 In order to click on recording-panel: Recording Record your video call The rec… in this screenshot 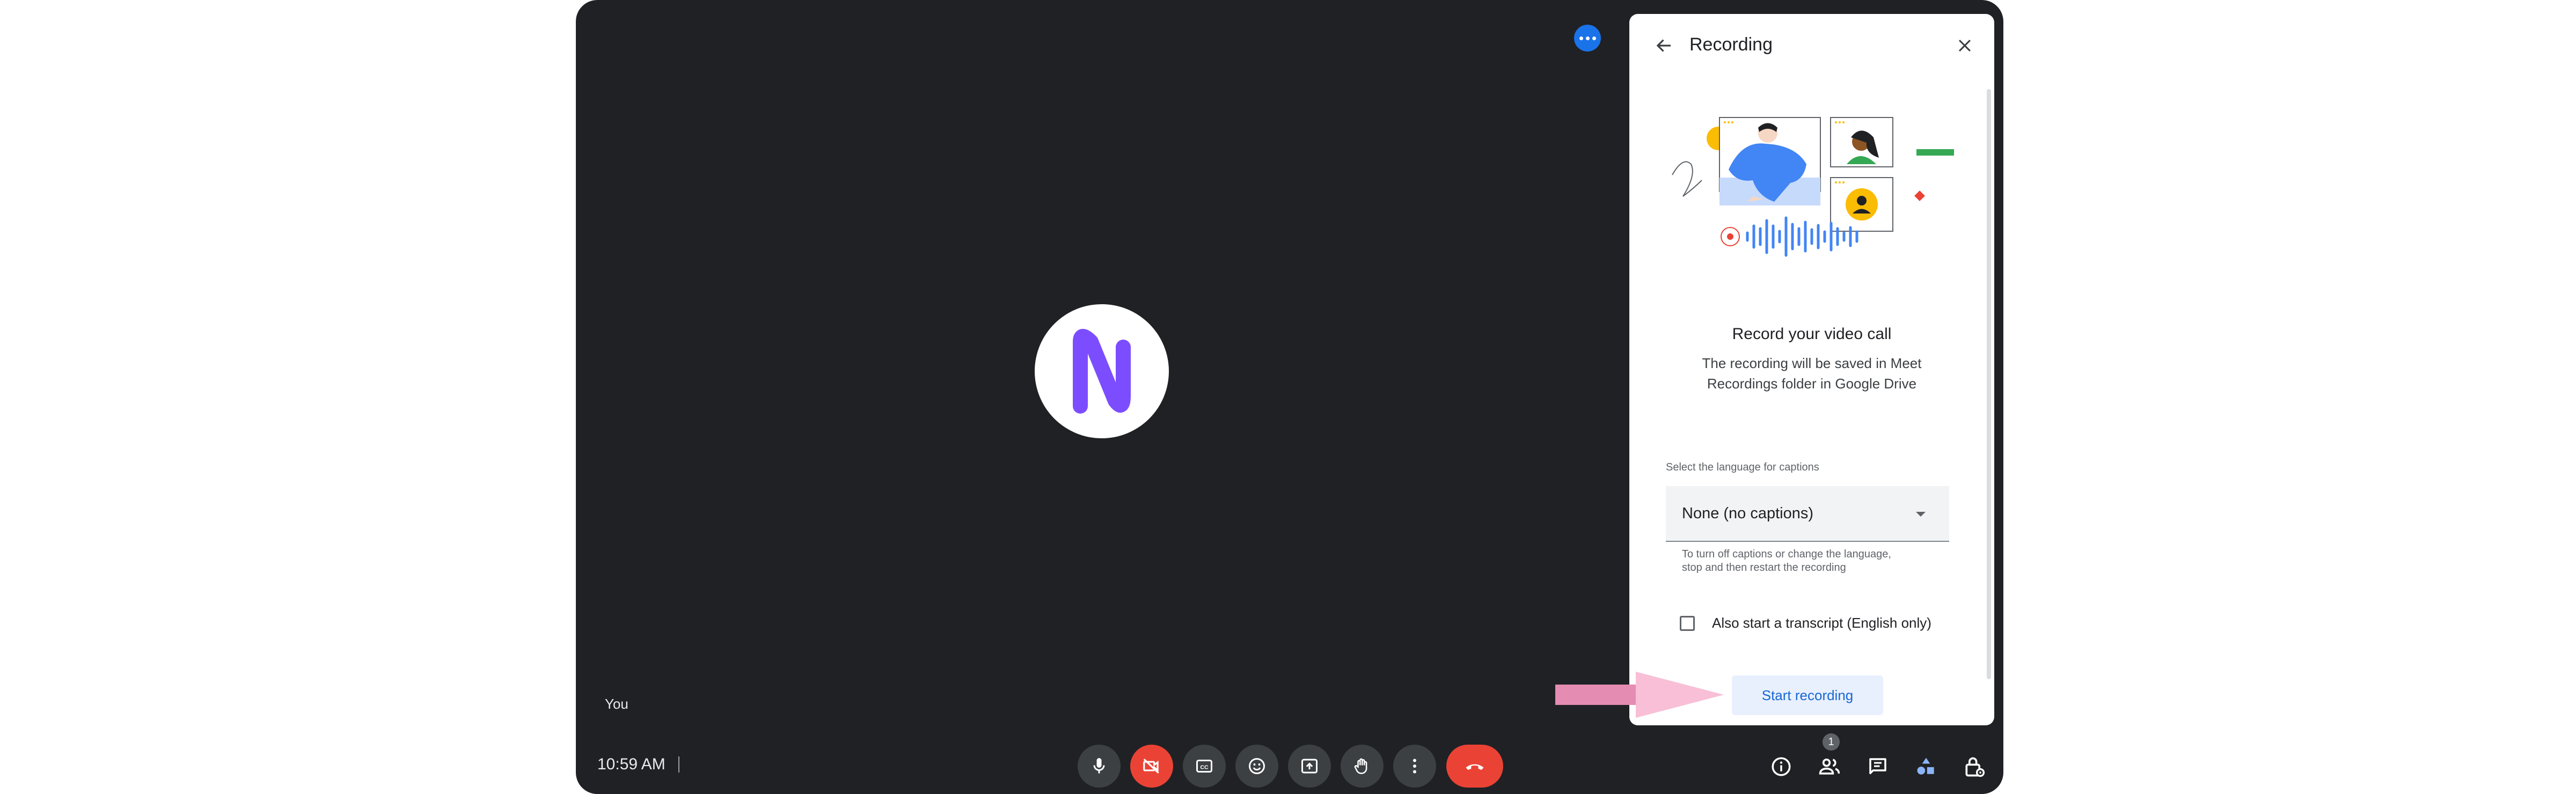, I will do `click(1811, 369)`.